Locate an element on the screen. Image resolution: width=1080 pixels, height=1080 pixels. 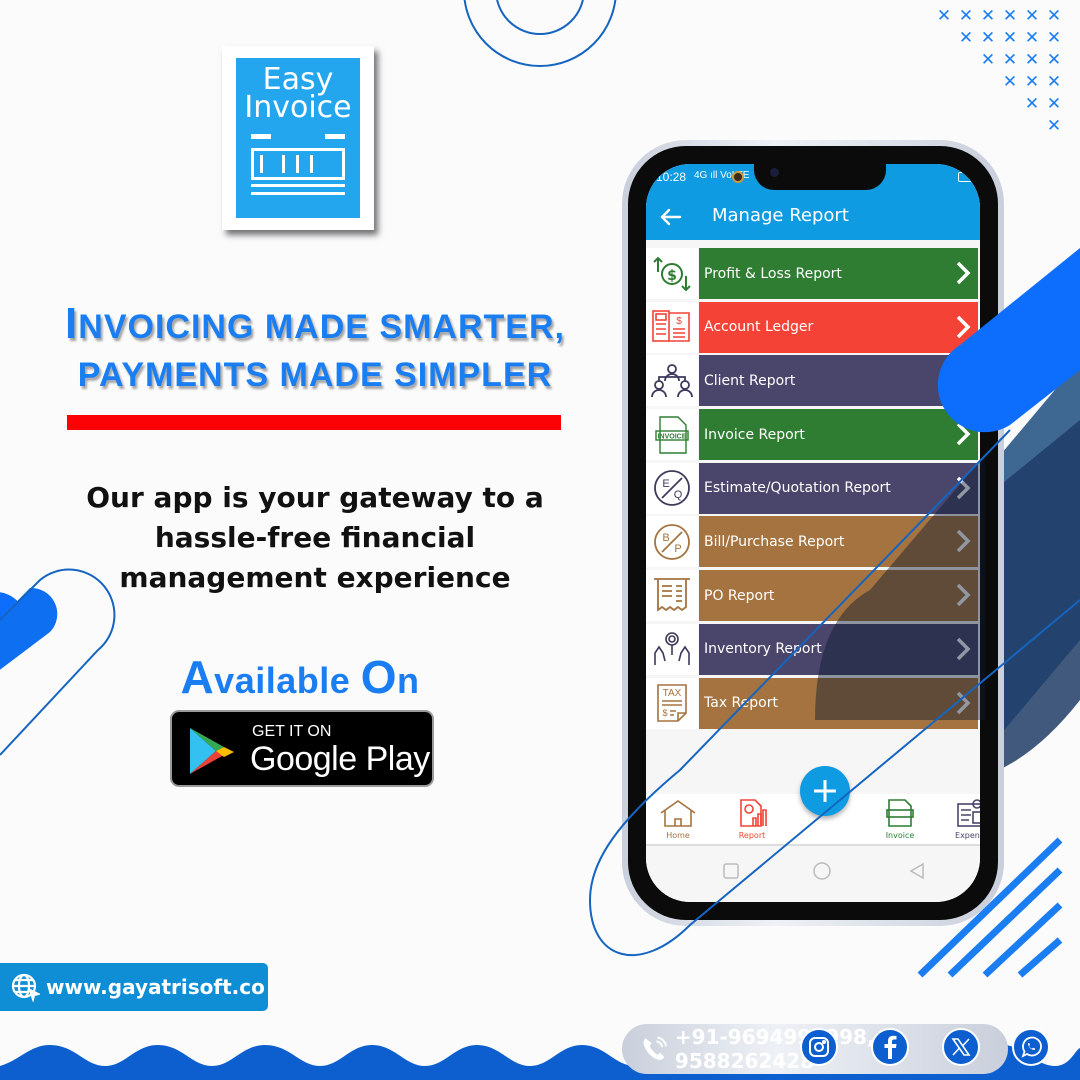
home-circle-icon is located at coordinates (822, 872).